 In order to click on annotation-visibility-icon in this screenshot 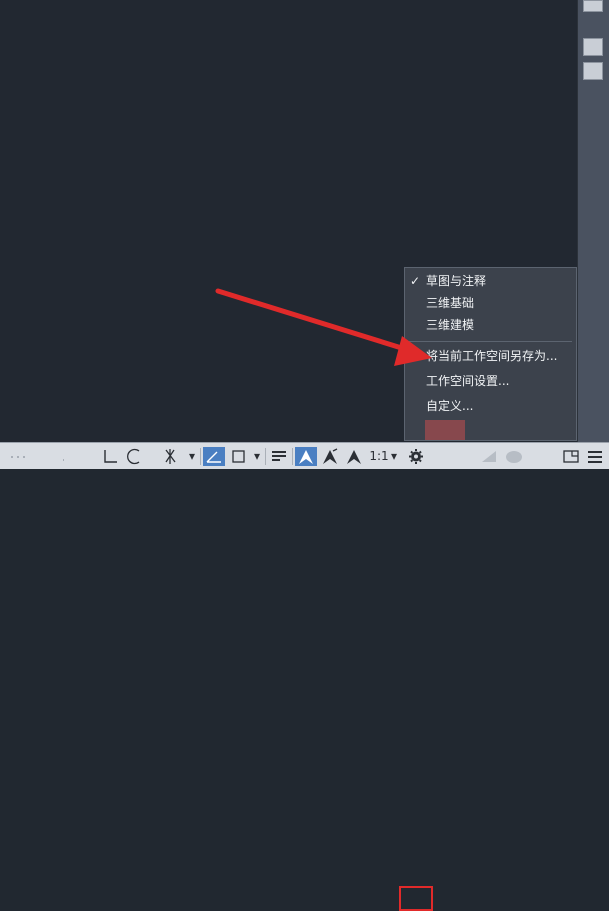, I will do `click(306, 456)`.